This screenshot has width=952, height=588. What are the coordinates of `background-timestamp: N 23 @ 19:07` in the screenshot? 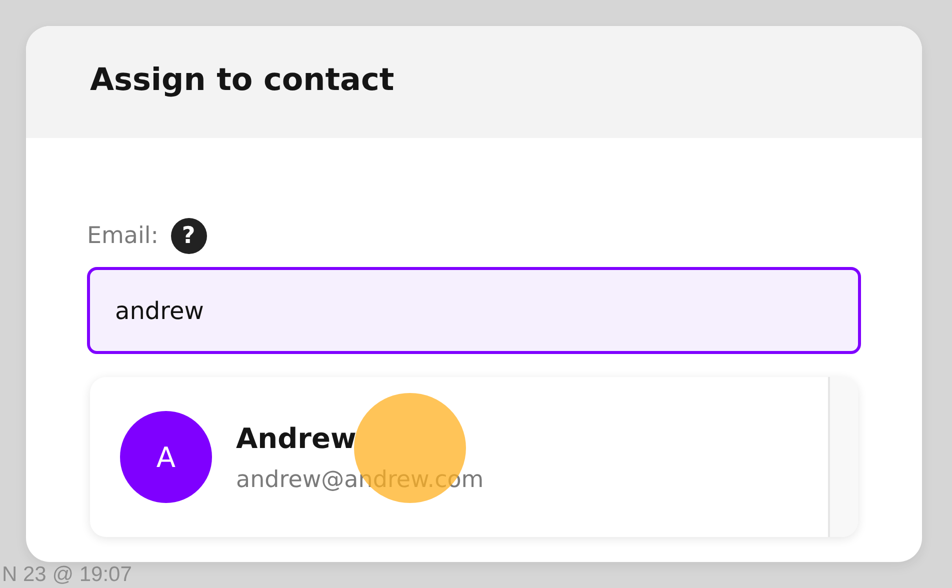 It's located at (67, 575).